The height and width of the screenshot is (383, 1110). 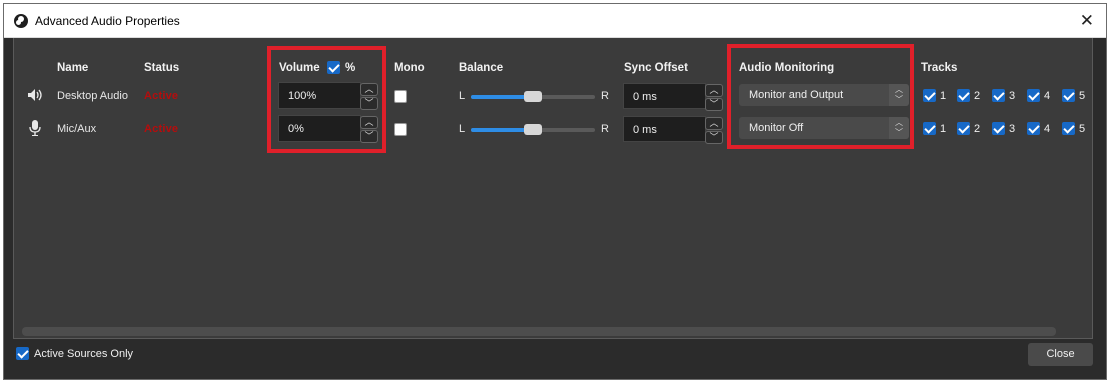 I want to click on close-window-icon: ✕, so click(x=1087, y=21).